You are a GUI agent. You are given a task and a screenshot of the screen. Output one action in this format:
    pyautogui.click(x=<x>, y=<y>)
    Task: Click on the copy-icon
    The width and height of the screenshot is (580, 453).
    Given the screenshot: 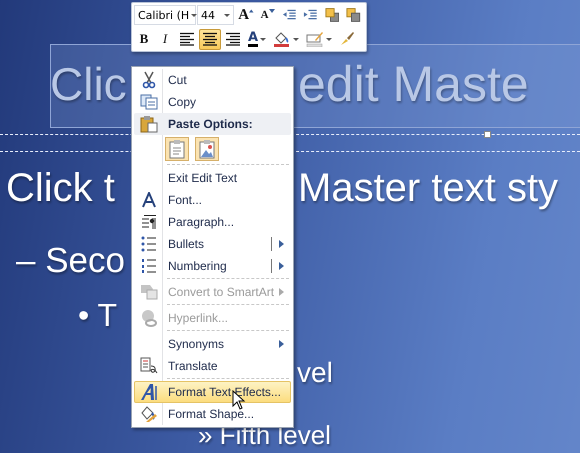 What is the action you would take?
    pyautogui.click(x=149, y=102)
    